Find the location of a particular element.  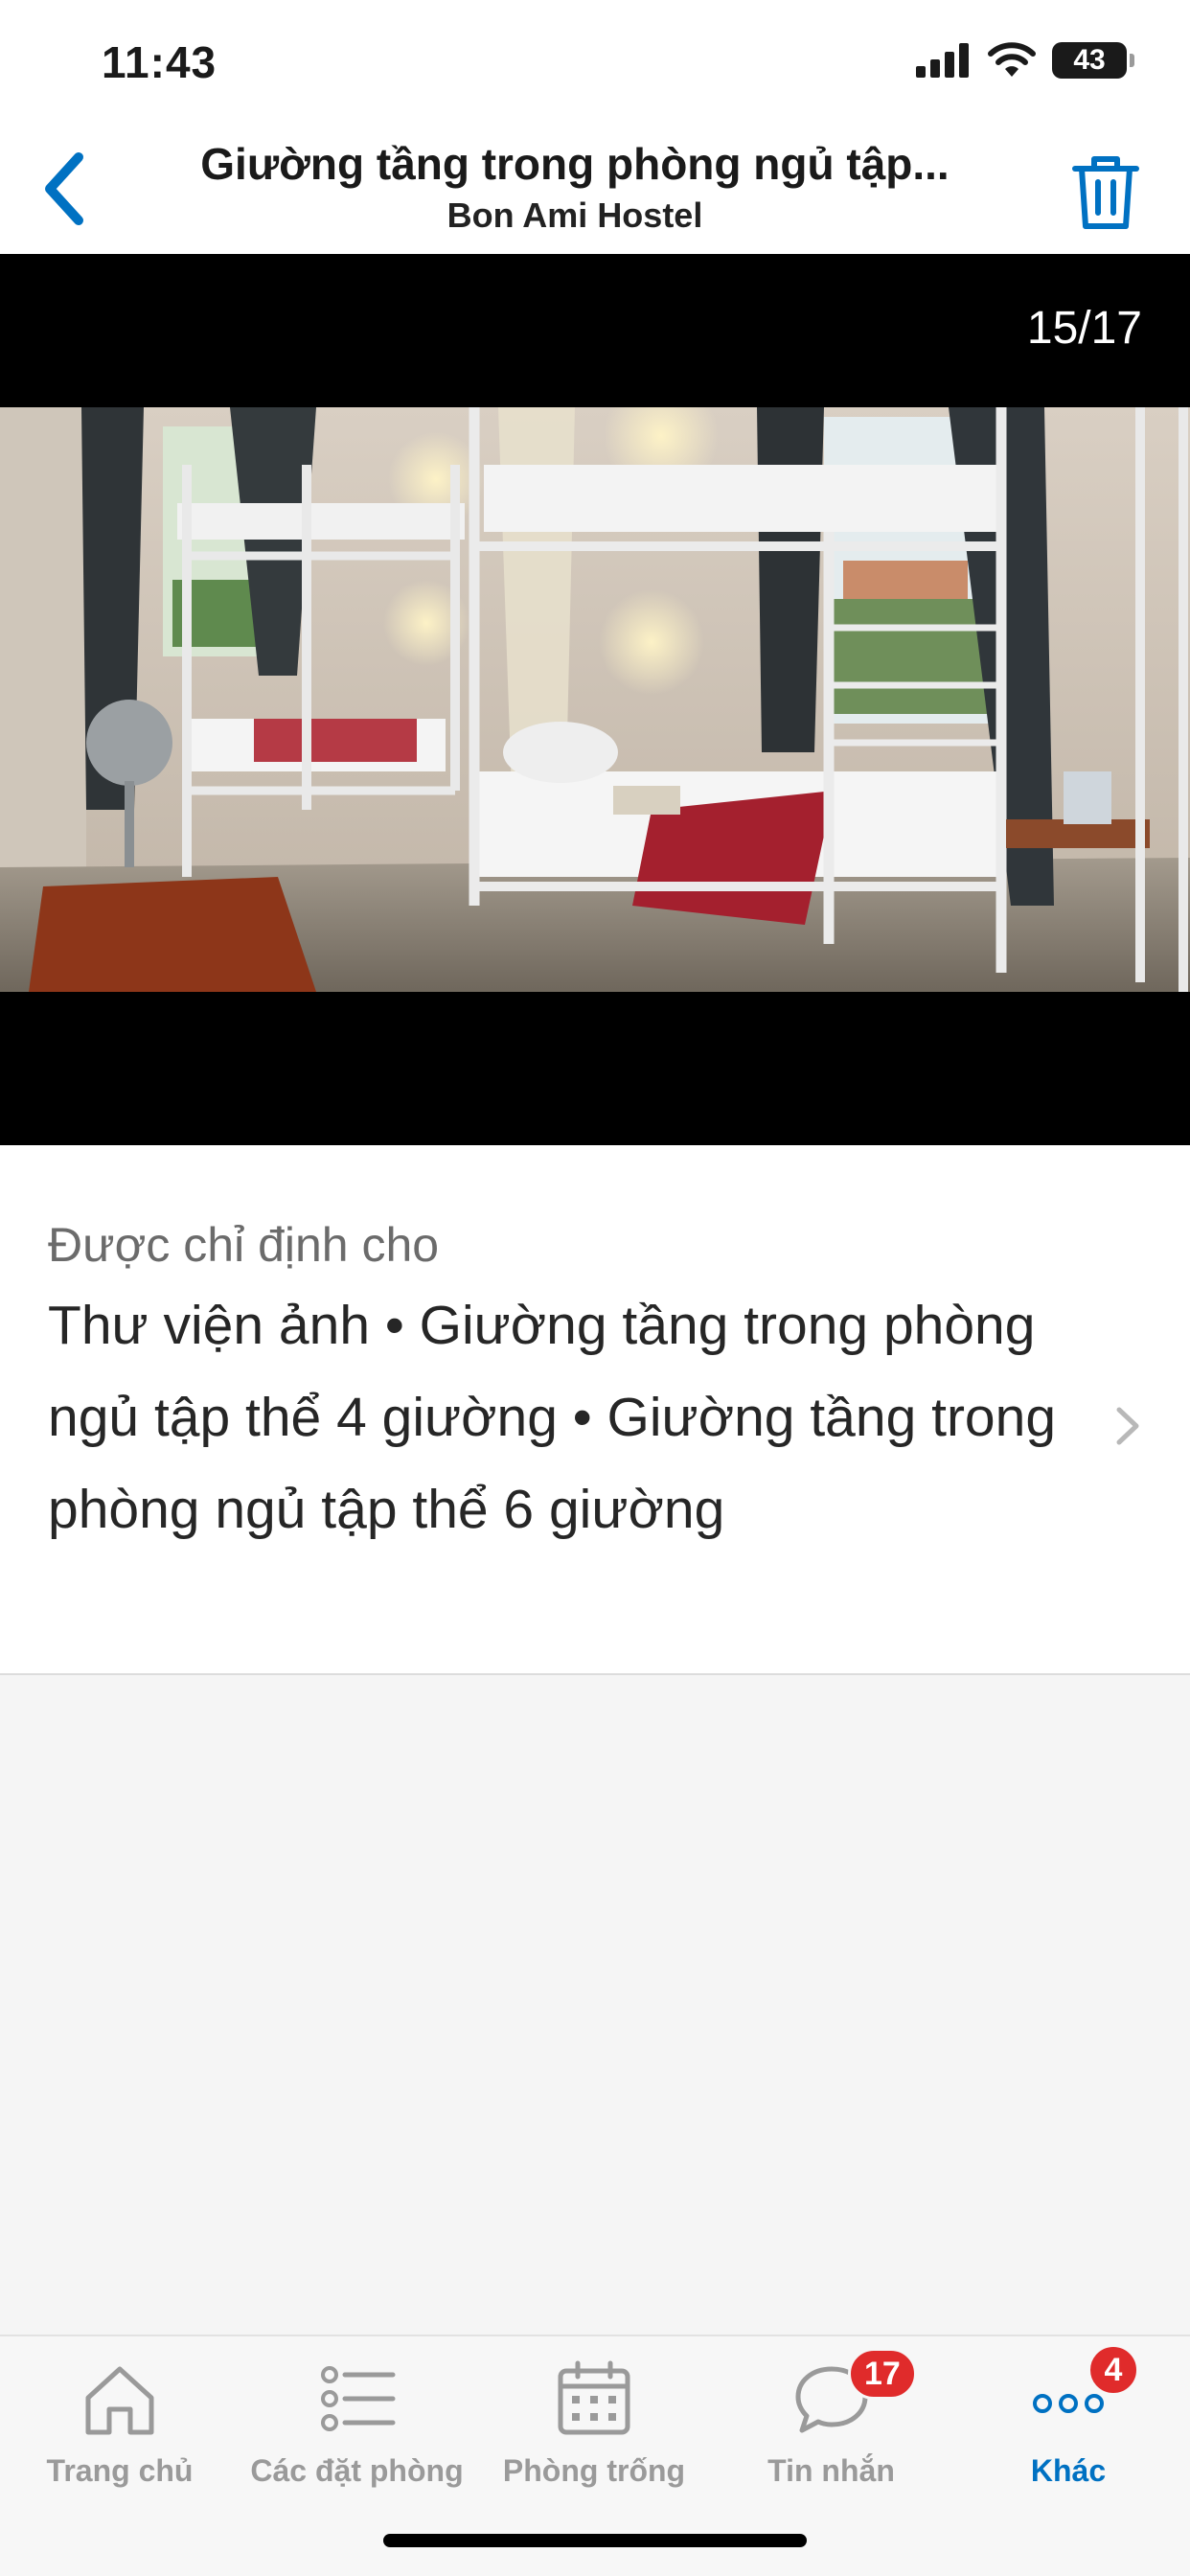

status-bar: 11:43 43 is located at coordinates (595, 63).